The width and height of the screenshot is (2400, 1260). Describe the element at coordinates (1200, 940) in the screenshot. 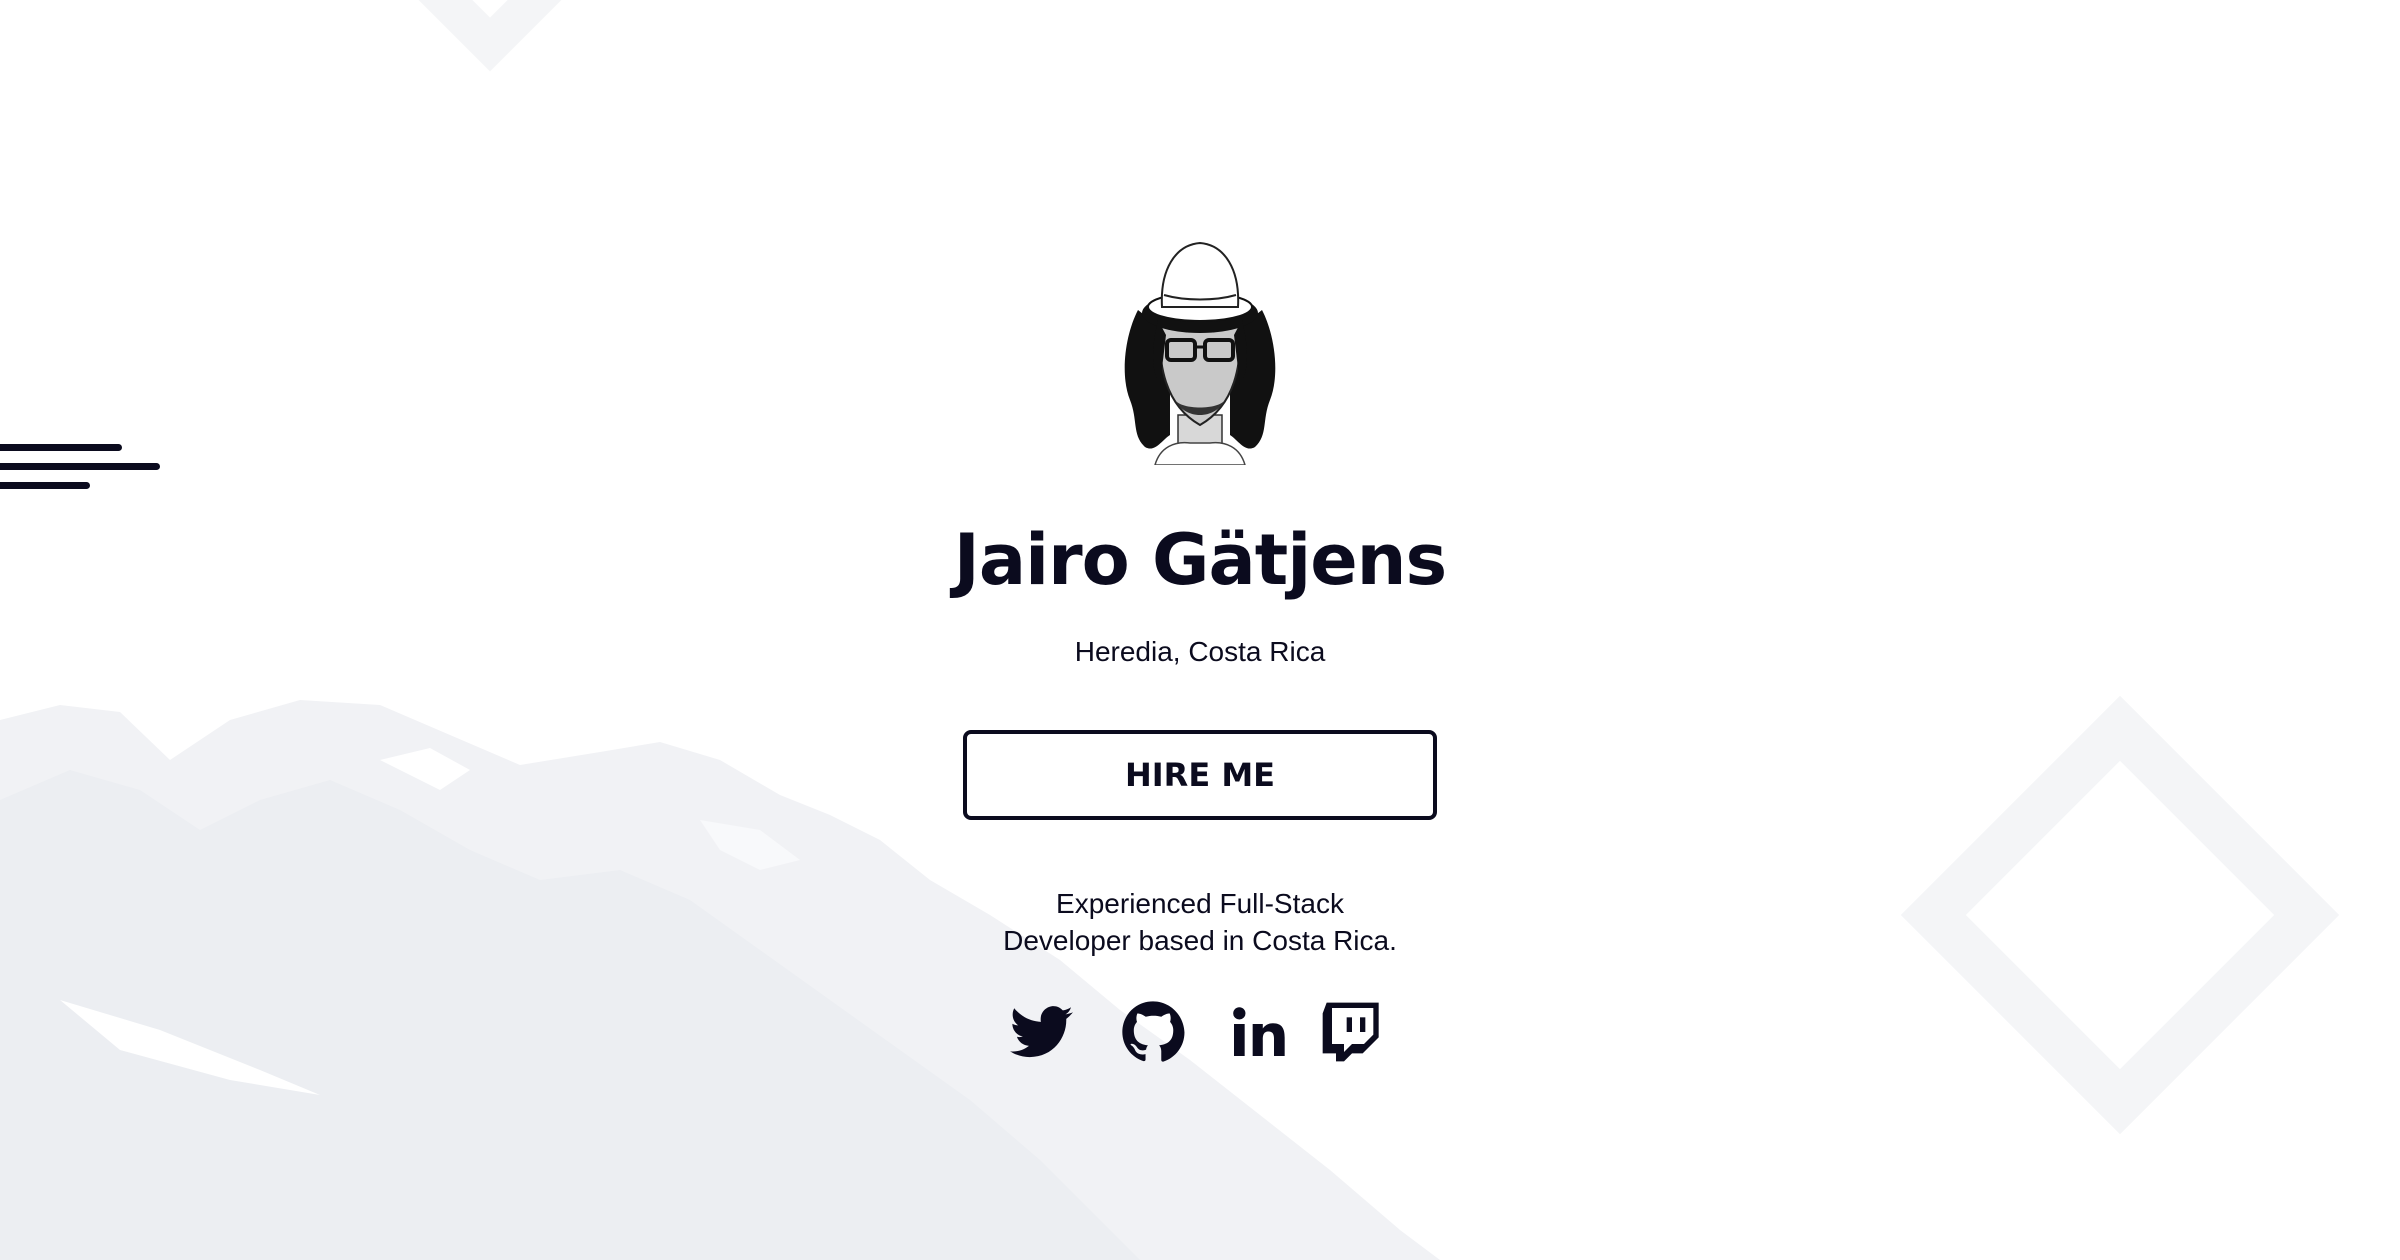

I see `bio-line: Developer based in Costa Rica.` at that location.